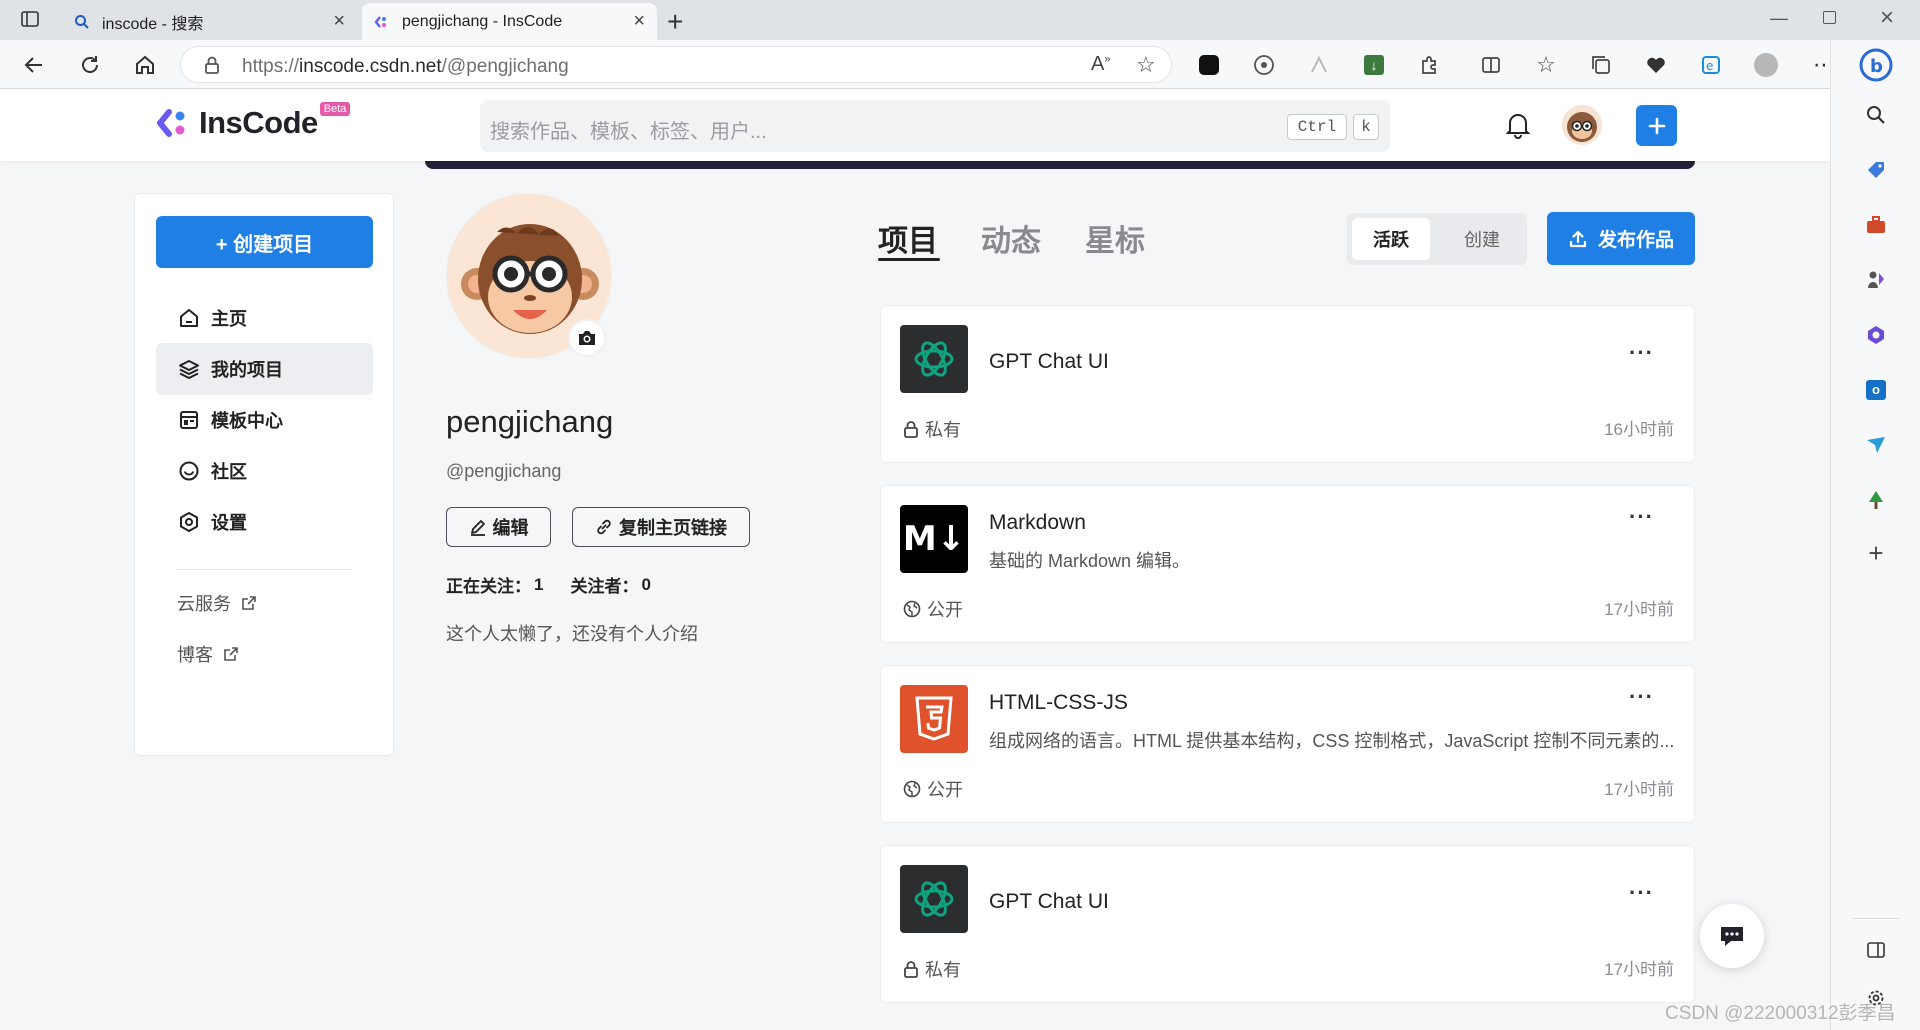 This screenshot has height=1030, width=1920. I want to click on profile-avatar-icon, so click(1766, 65).